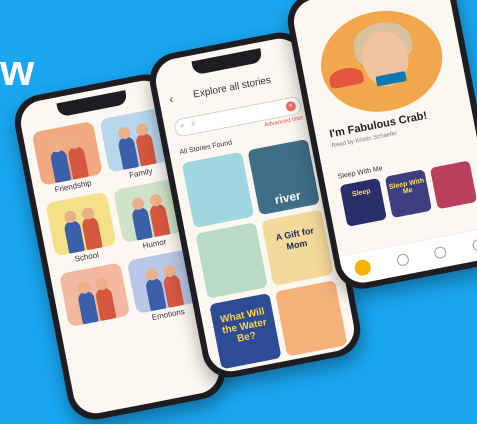 The image size is (477, 424). I want to click on recommendation-card, so click(453, 185).